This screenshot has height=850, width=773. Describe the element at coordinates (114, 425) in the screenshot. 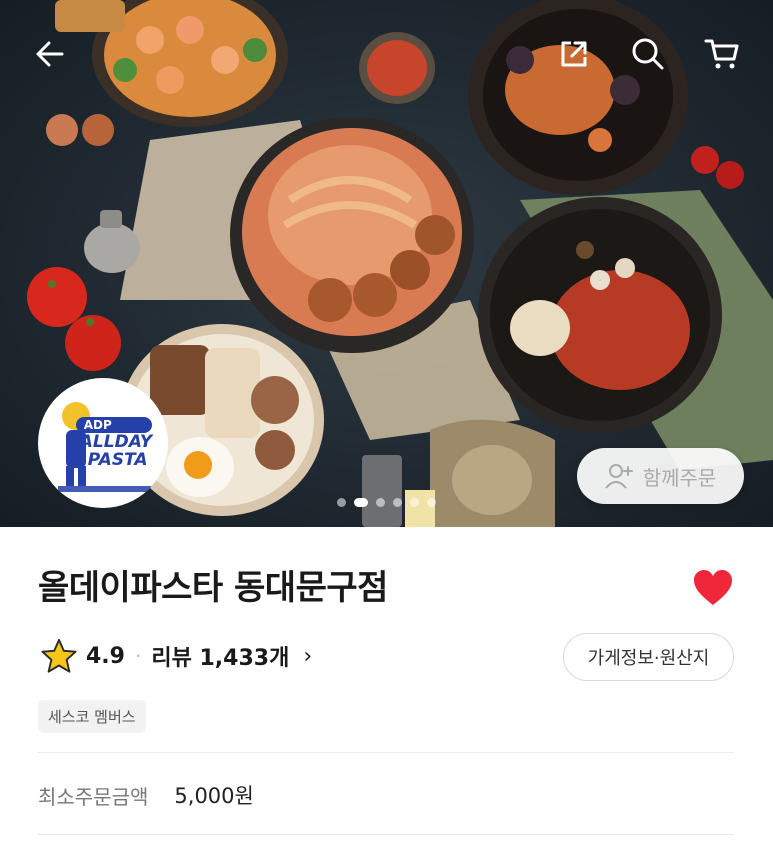

I see `logo-badge: ADP` at that location.